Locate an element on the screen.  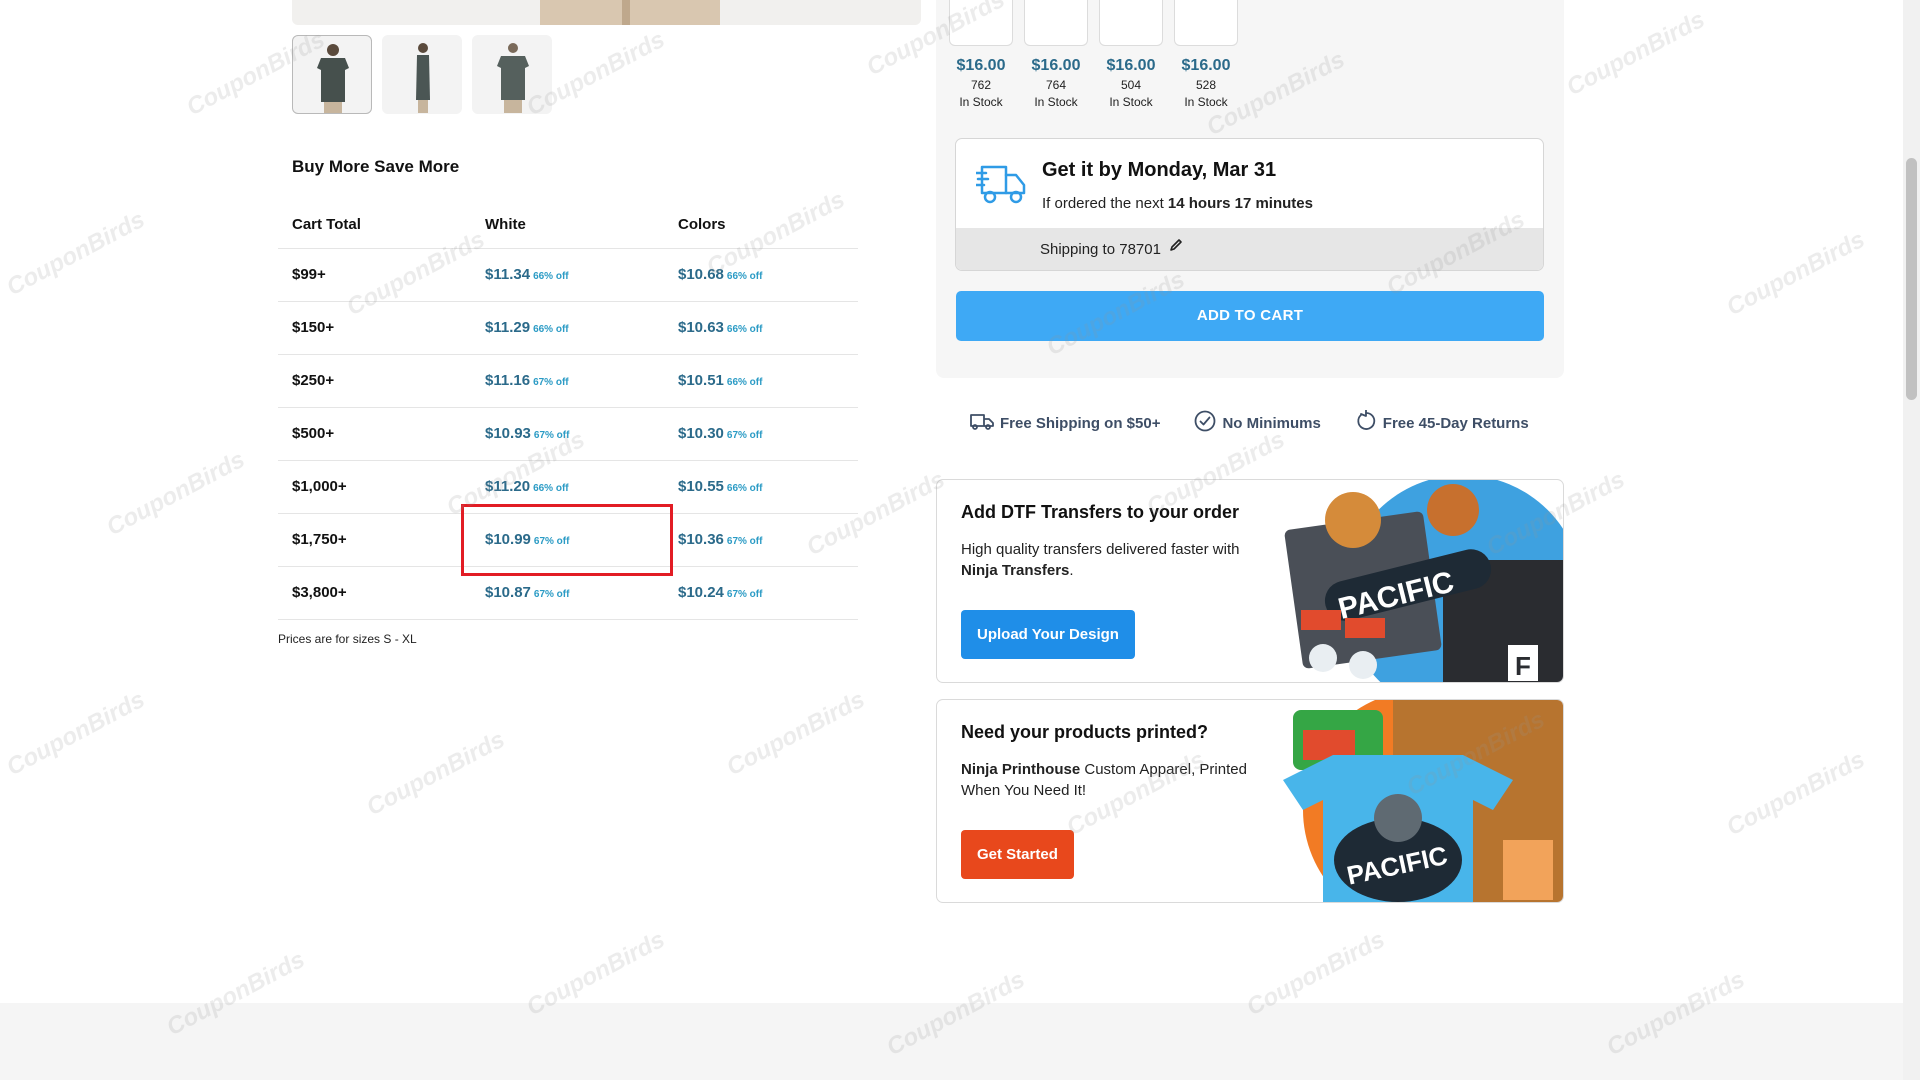
table-row: $250+ $11.16 67% off $10.51 66% off is located at coordinates (568, 381).